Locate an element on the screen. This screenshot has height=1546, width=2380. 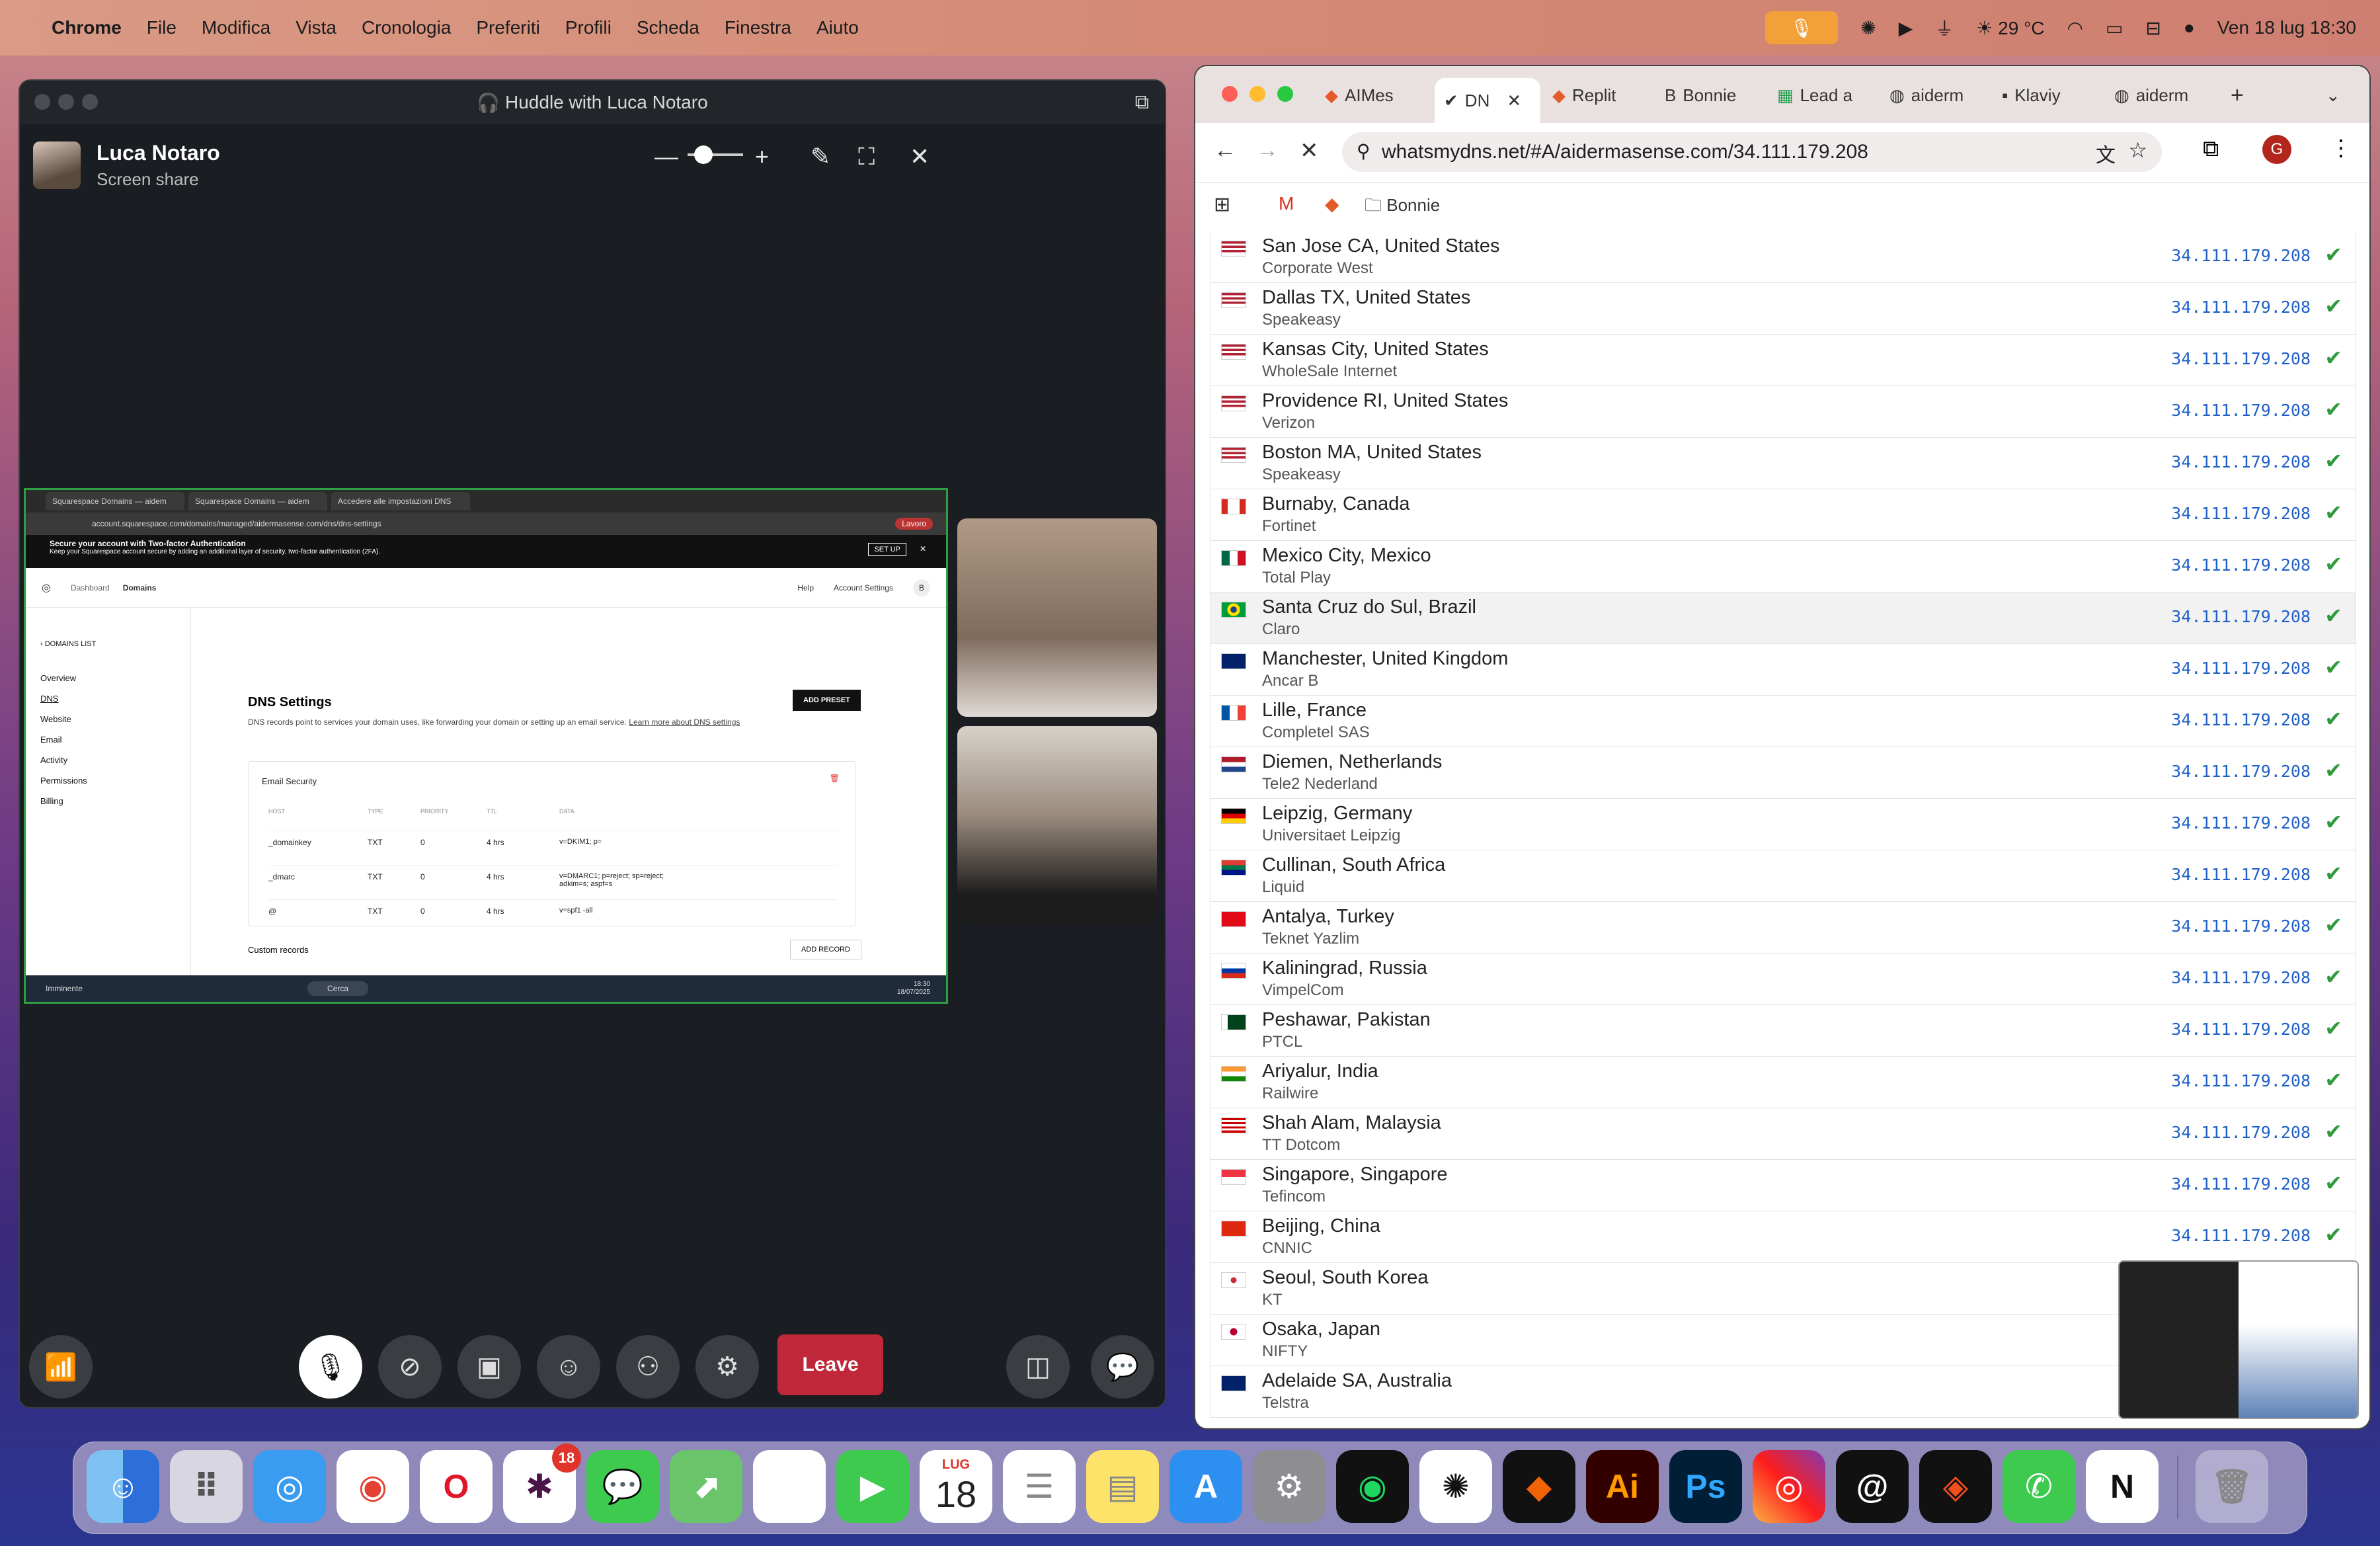
battery-icon: ▭ is located at coordinates (2114, 28).